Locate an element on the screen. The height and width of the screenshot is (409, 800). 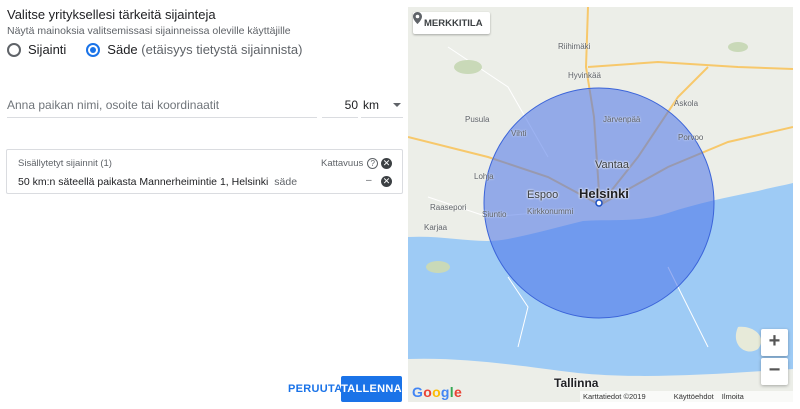
zoom-in-button: + is located at coordinates (774, 342).